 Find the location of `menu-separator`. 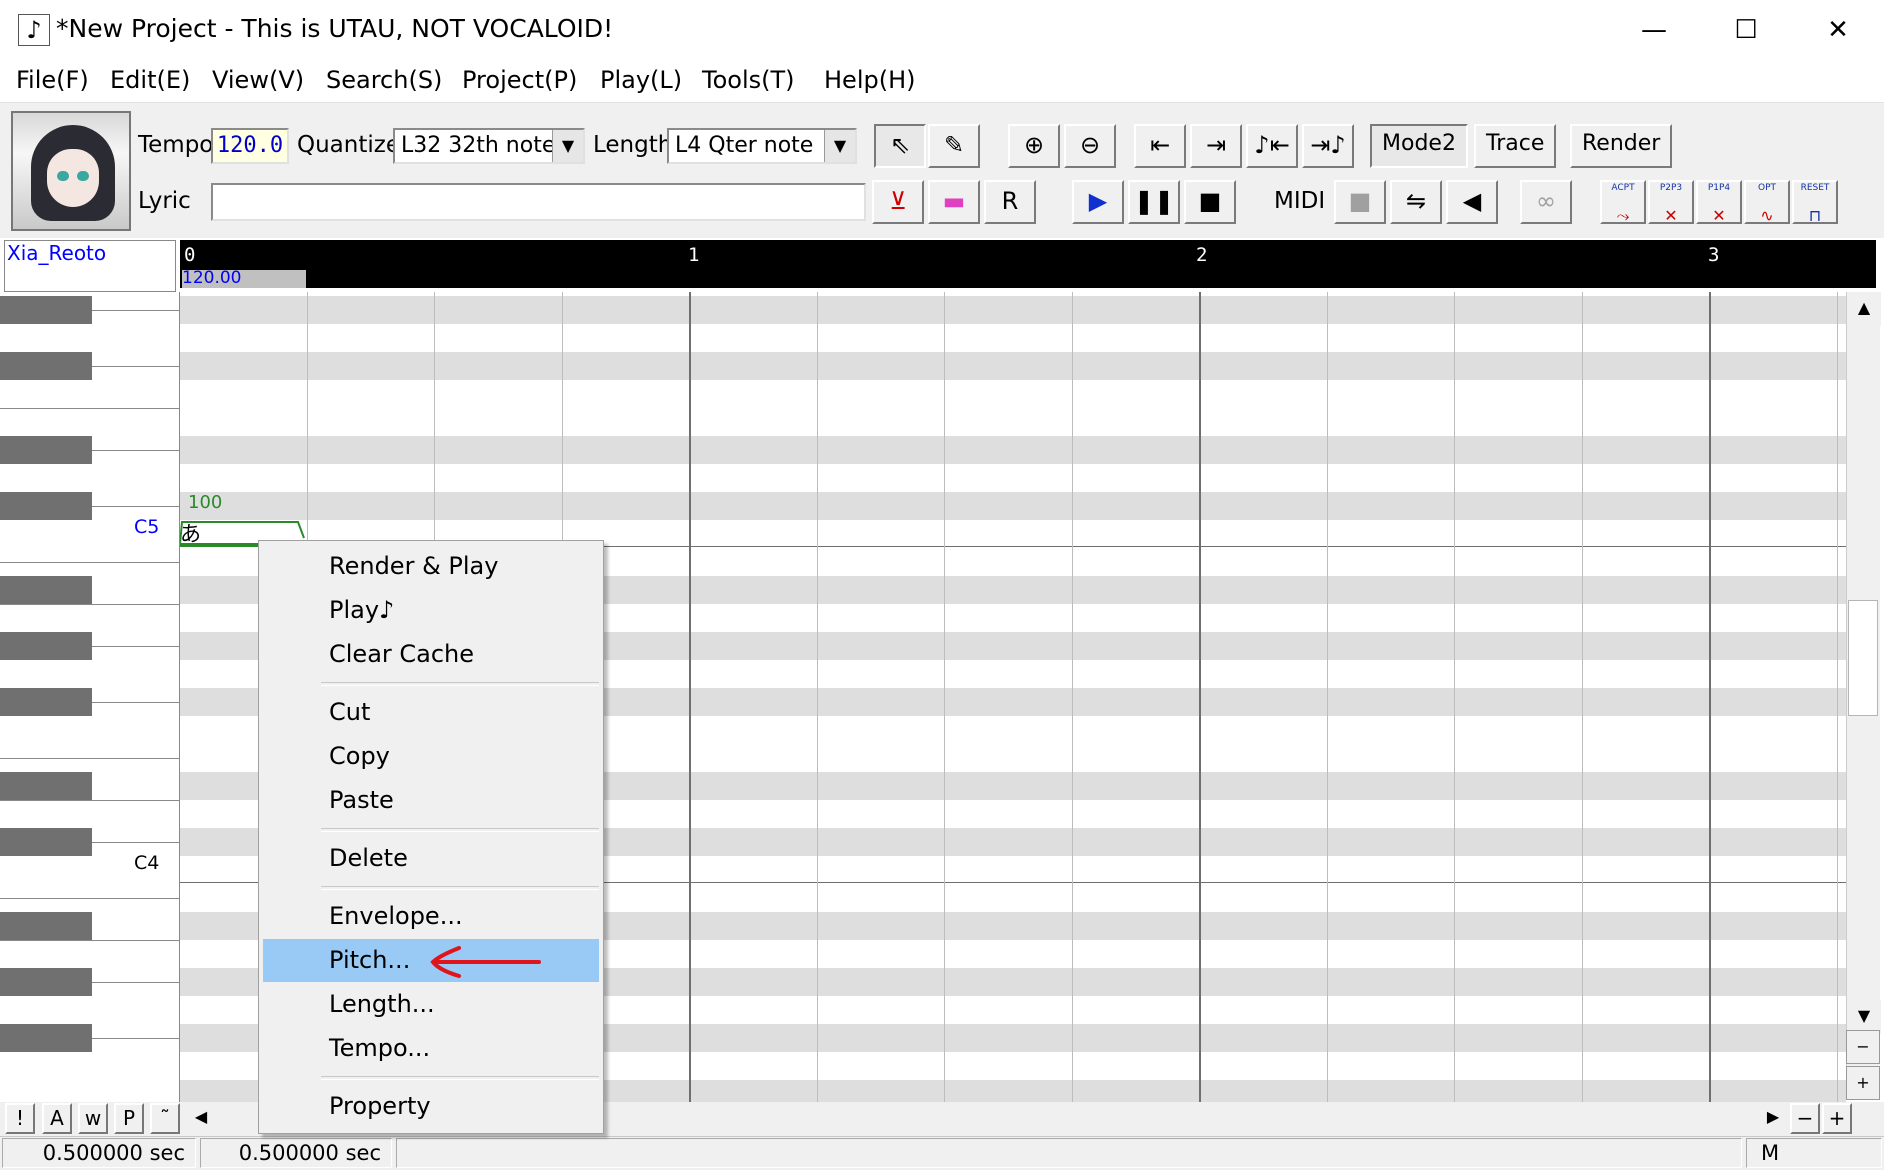

menu-separator is located at coordinates (460, 830).